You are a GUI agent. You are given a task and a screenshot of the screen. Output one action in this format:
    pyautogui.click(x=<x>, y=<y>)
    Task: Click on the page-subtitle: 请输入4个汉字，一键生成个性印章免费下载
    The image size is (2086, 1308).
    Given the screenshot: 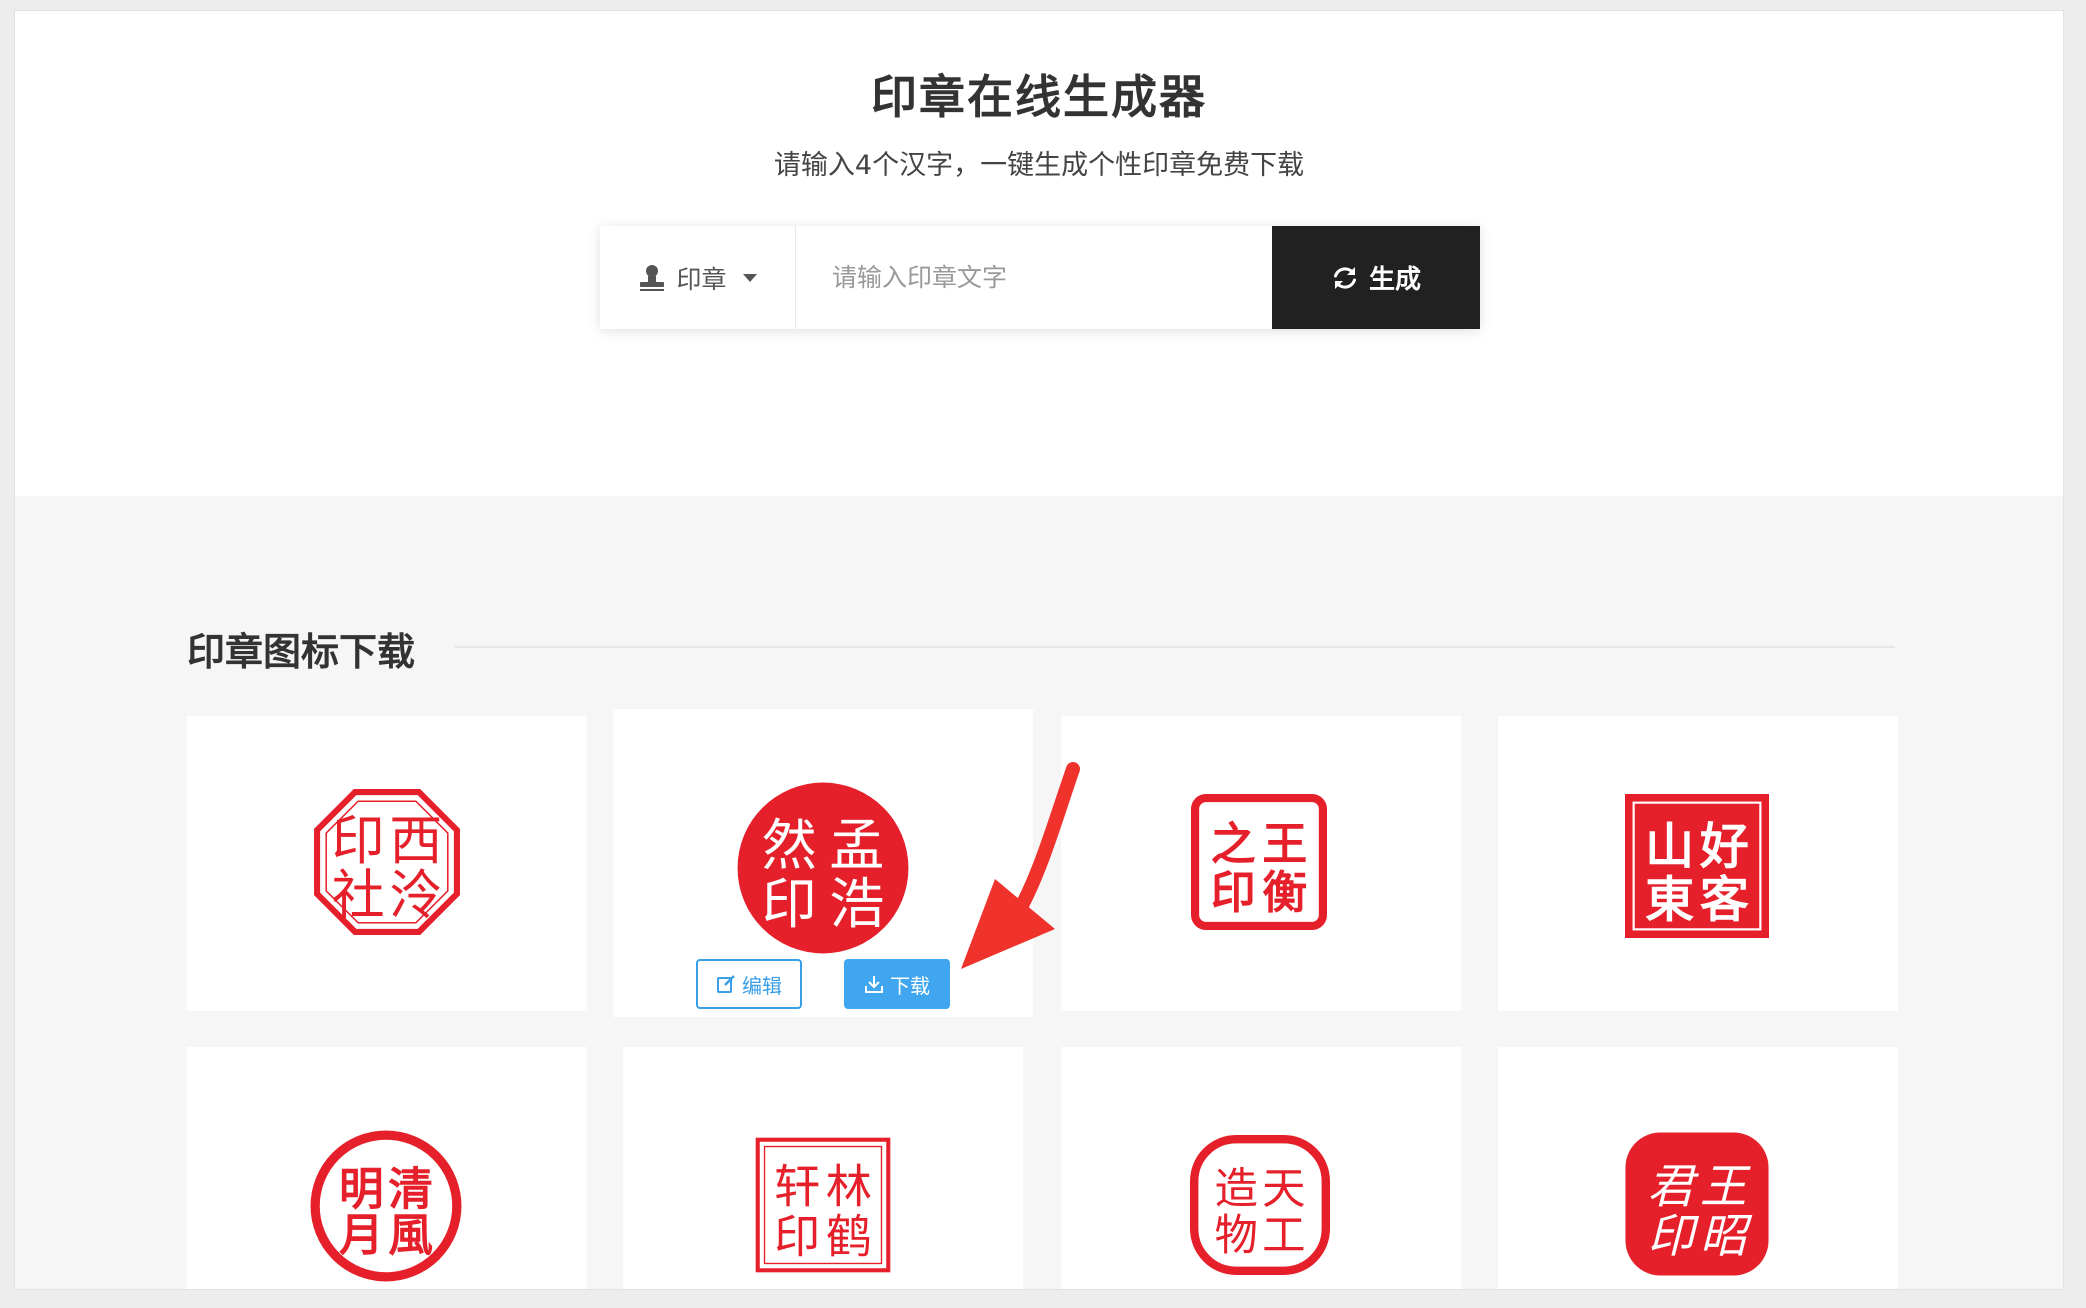 What is the action you would take?
    pyautogui.click(x=1039, y=165)
    